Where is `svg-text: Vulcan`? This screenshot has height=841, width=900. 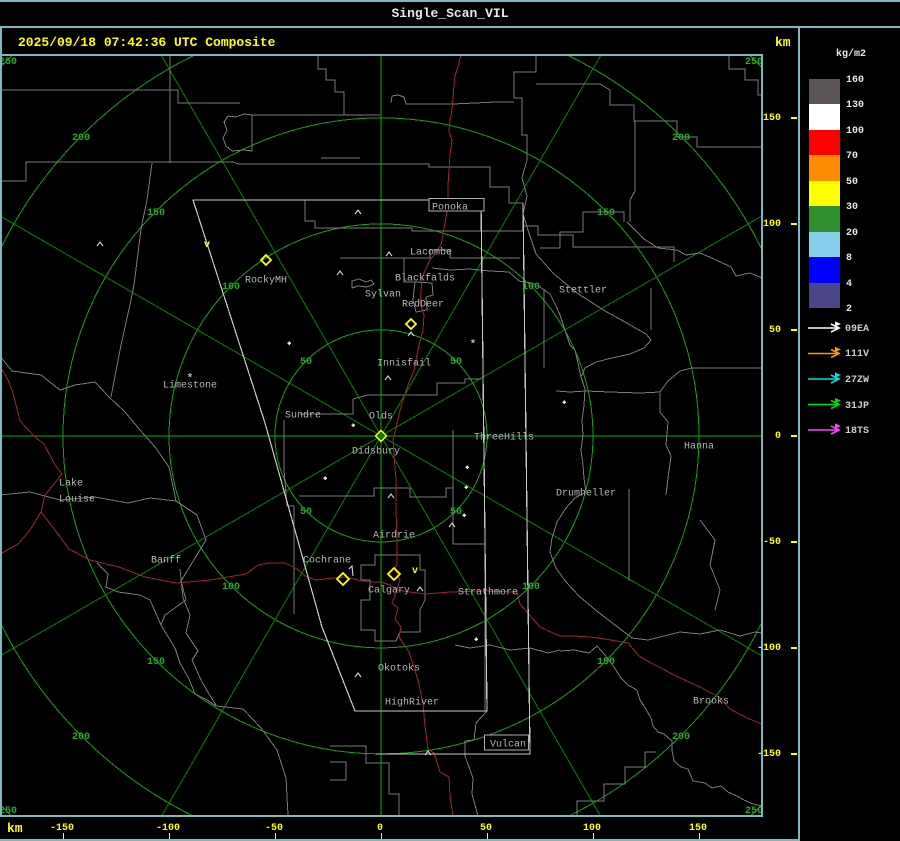 svg-text: Vulcan is located at coordinates (508, 745).